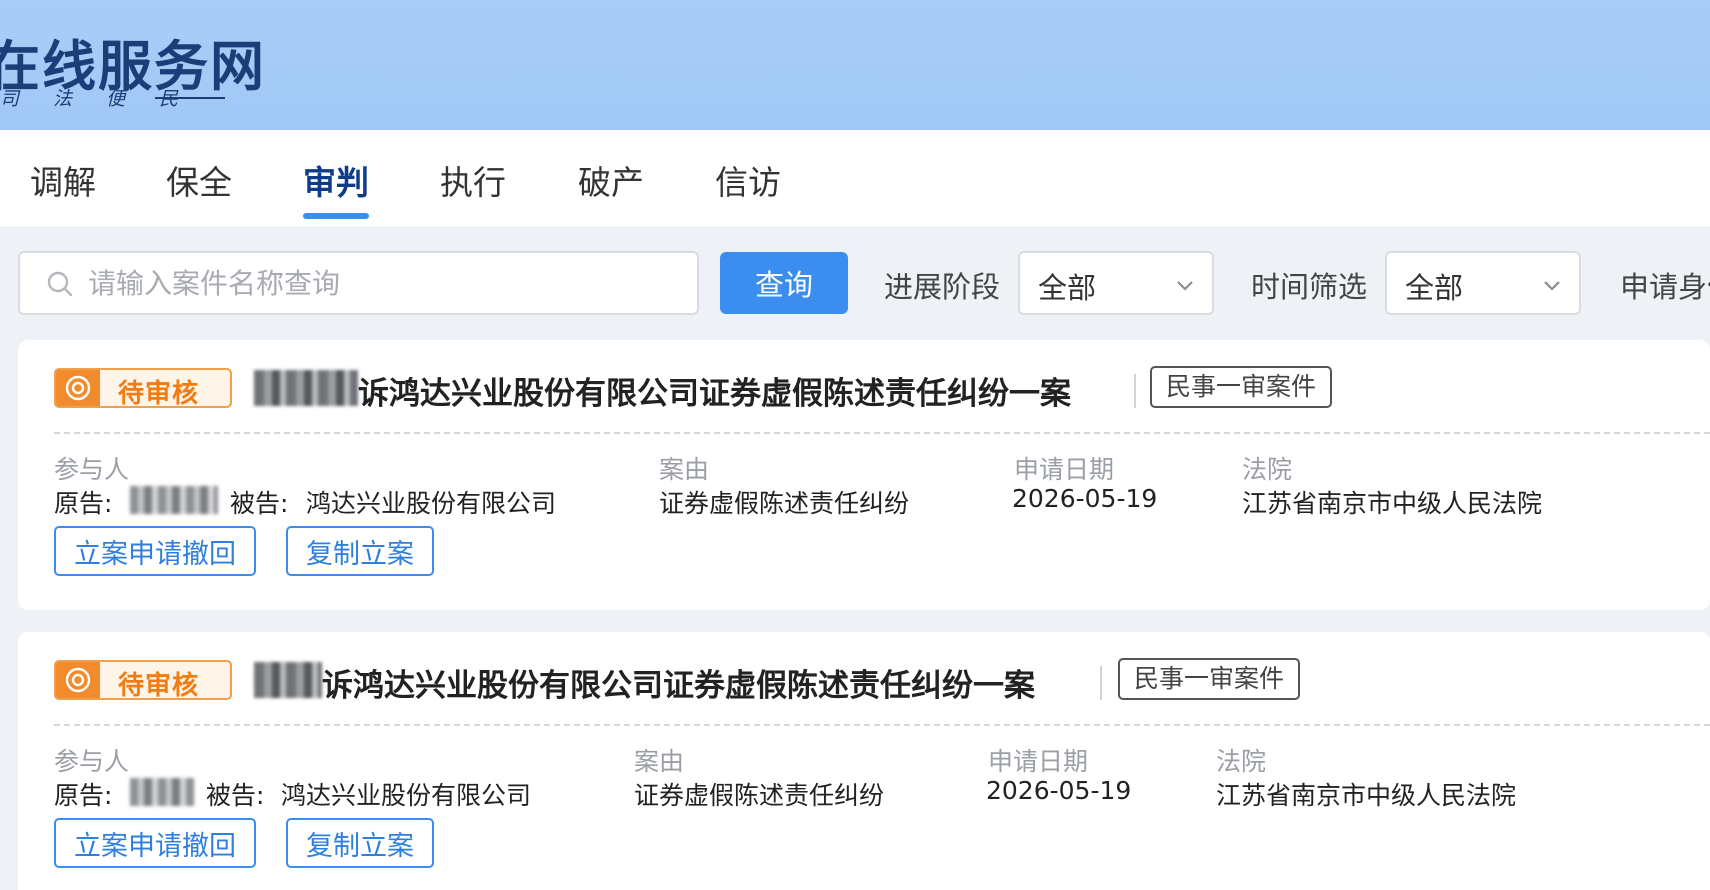 The width and height of the screenshot is (1710, 890). Describe the element at coordinates (336, 182) in the screenshot. I see `tab-label: 审判` at that location.